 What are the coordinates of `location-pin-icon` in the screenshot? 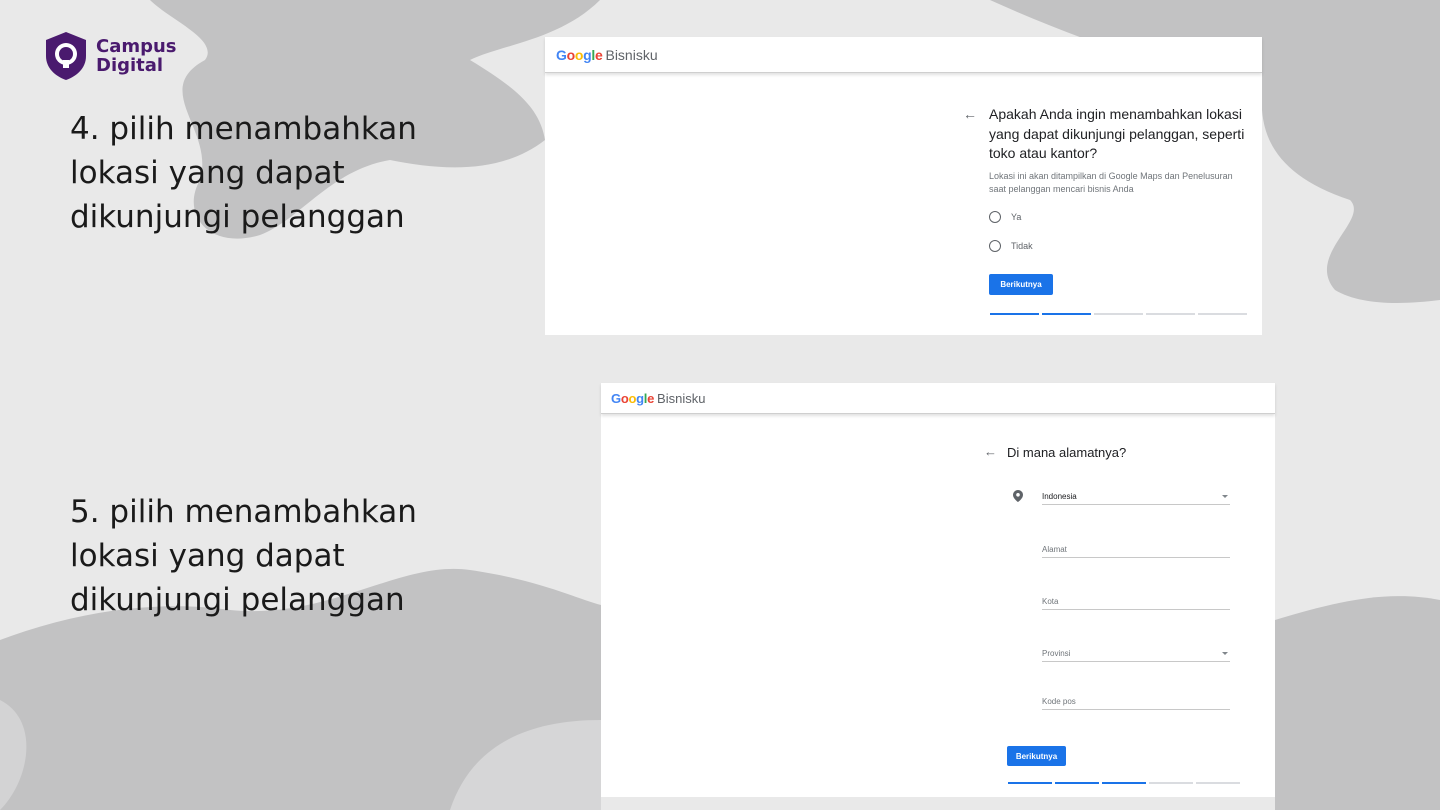 It's located at (1018, 496).